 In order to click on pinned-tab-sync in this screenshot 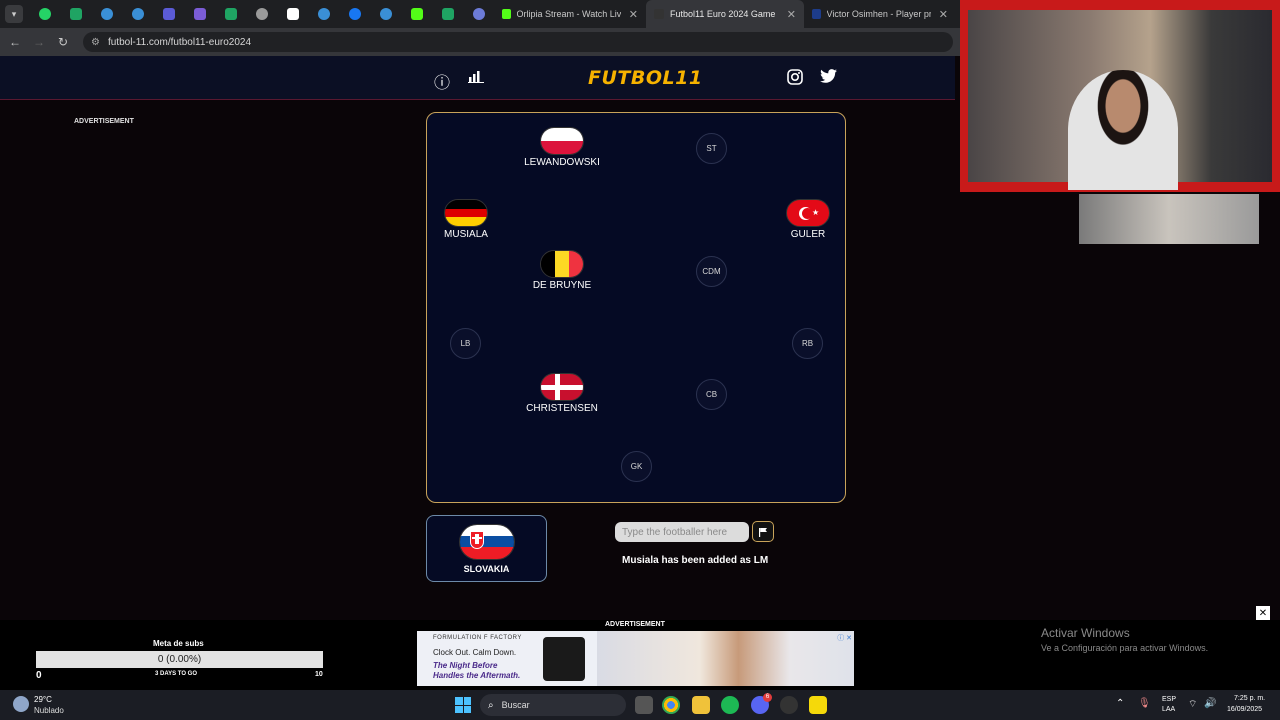, I will do `click(478, 14)`.